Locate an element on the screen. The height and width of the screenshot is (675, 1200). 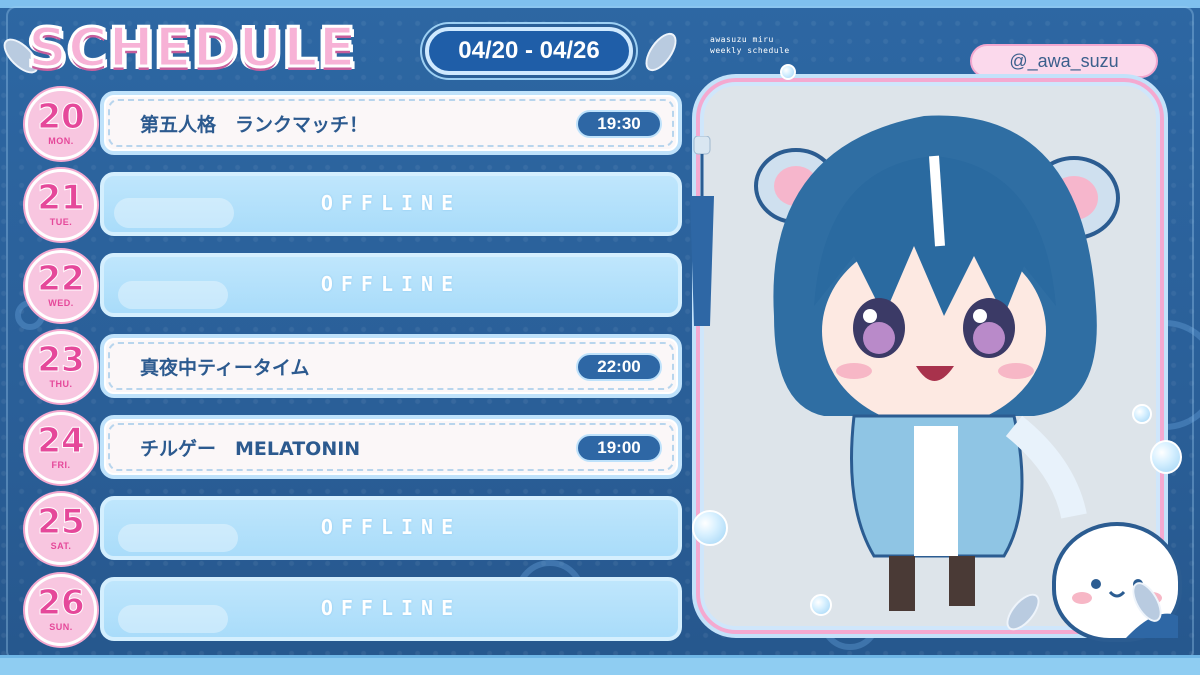
day-badge-22: 22 WED. is located at coordinates (61, 286).